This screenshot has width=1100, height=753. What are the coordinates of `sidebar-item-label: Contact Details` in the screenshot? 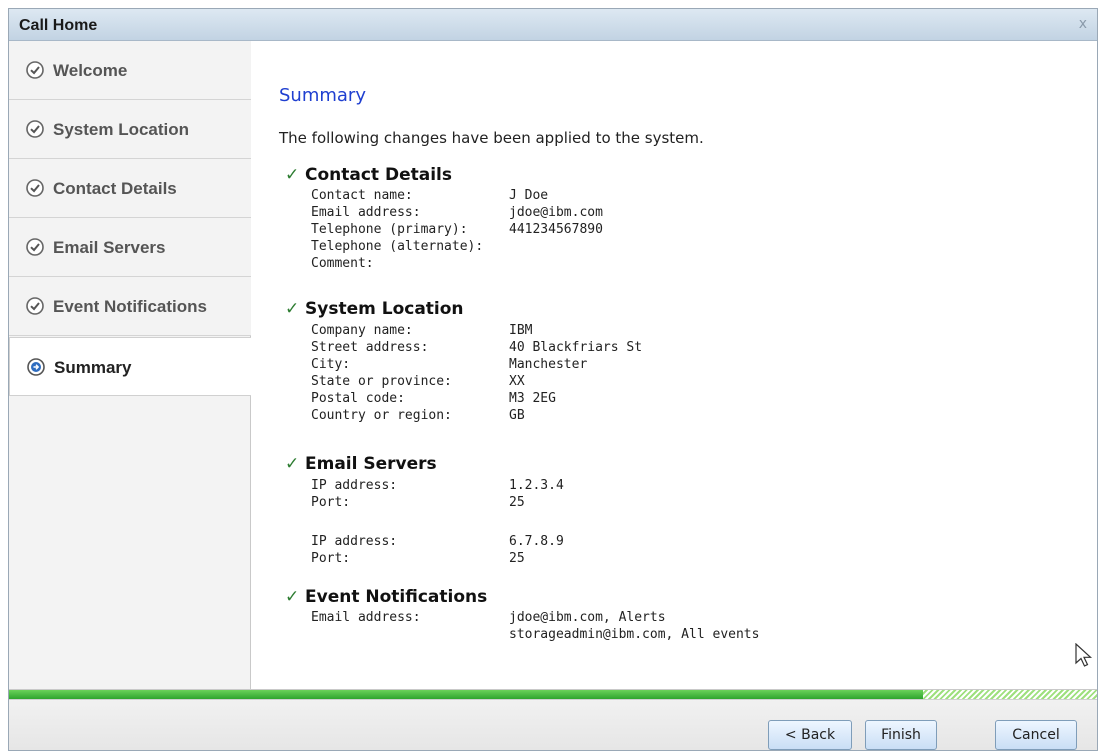 It's located at (115, 188).